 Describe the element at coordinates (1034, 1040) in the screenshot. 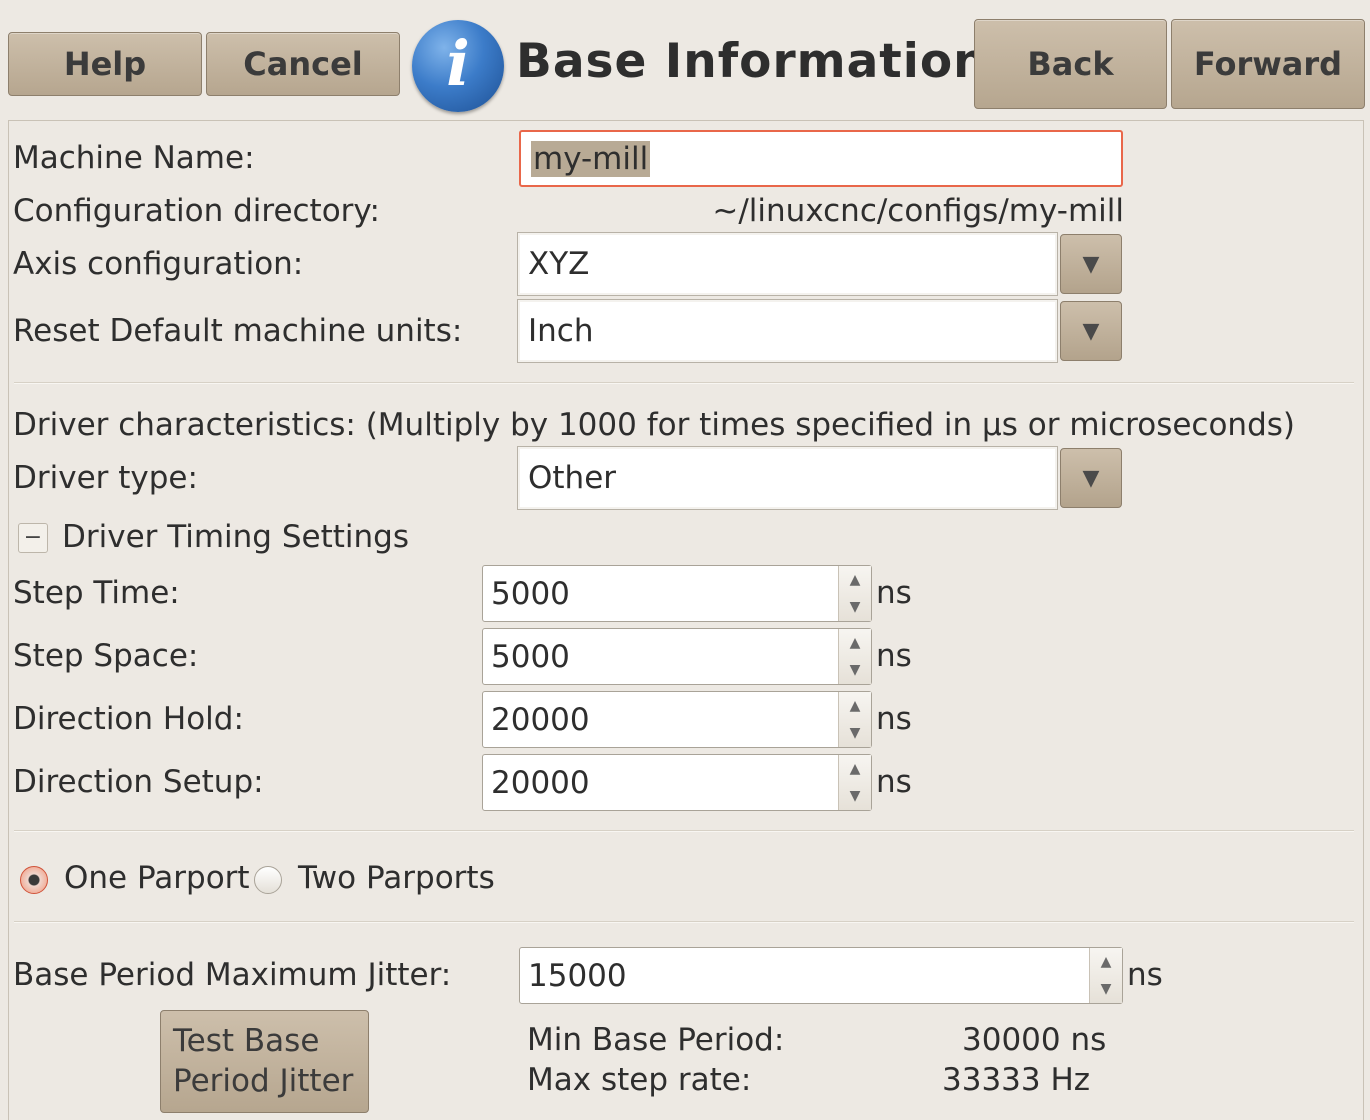

I see `min-base-period-value: 30000 ns` at that location.